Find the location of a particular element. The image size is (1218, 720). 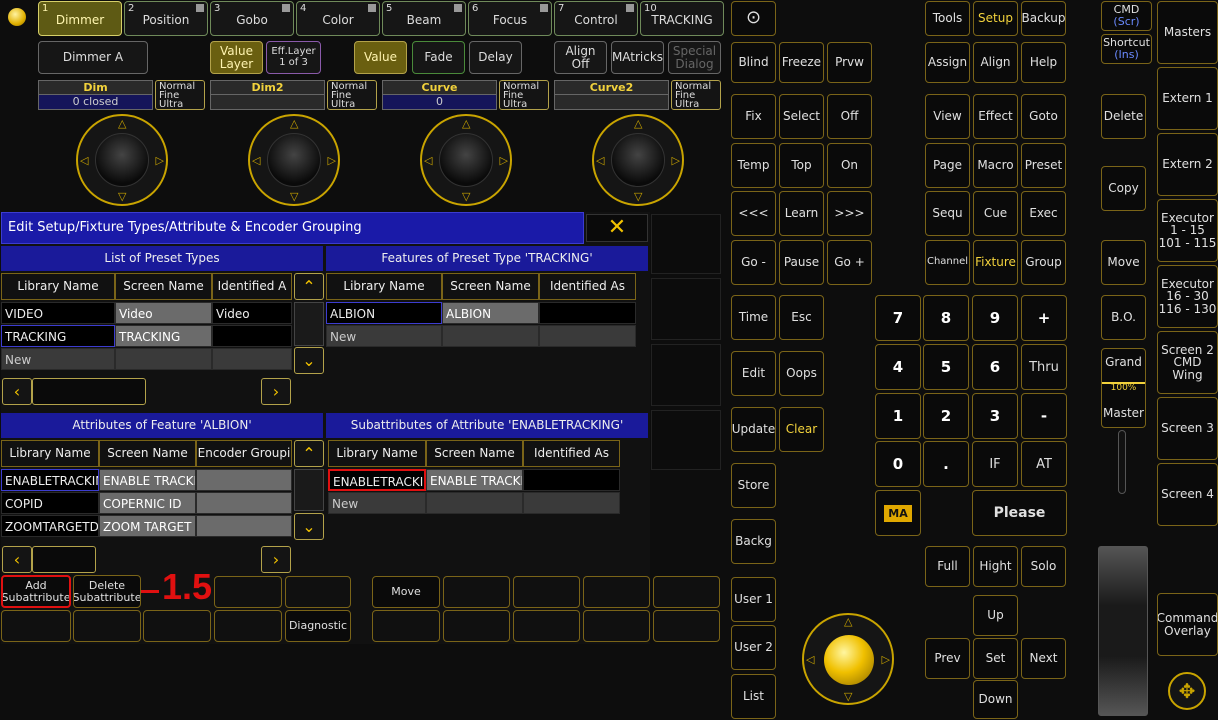

encoder-knob-2: △ ▽ ◁ ▷ is located at coordinates (294, 160).